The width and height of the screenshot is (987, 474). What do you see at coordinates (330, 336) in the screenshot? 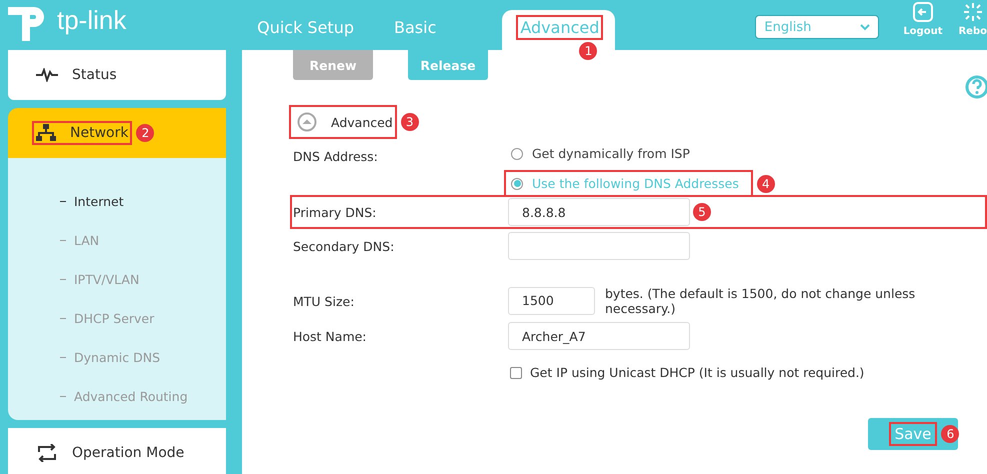
I see `field-label: Host Name:` at bounding box center [330, 336].